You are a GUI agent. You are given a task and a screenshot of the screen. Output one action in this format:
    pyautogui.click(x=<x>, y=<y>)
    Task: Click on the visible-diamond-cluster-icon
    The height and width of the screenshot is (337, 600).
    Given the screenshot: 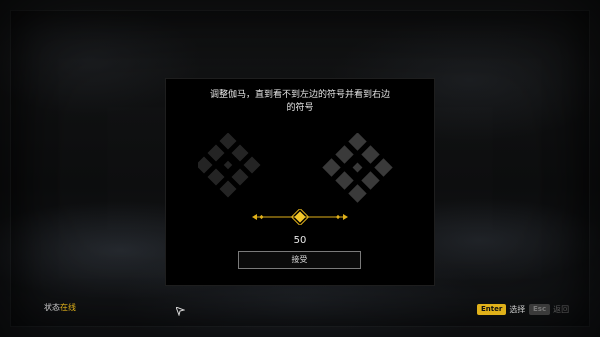 What is the action you would take?
    pyautogui.click(x=357, y=168)
    